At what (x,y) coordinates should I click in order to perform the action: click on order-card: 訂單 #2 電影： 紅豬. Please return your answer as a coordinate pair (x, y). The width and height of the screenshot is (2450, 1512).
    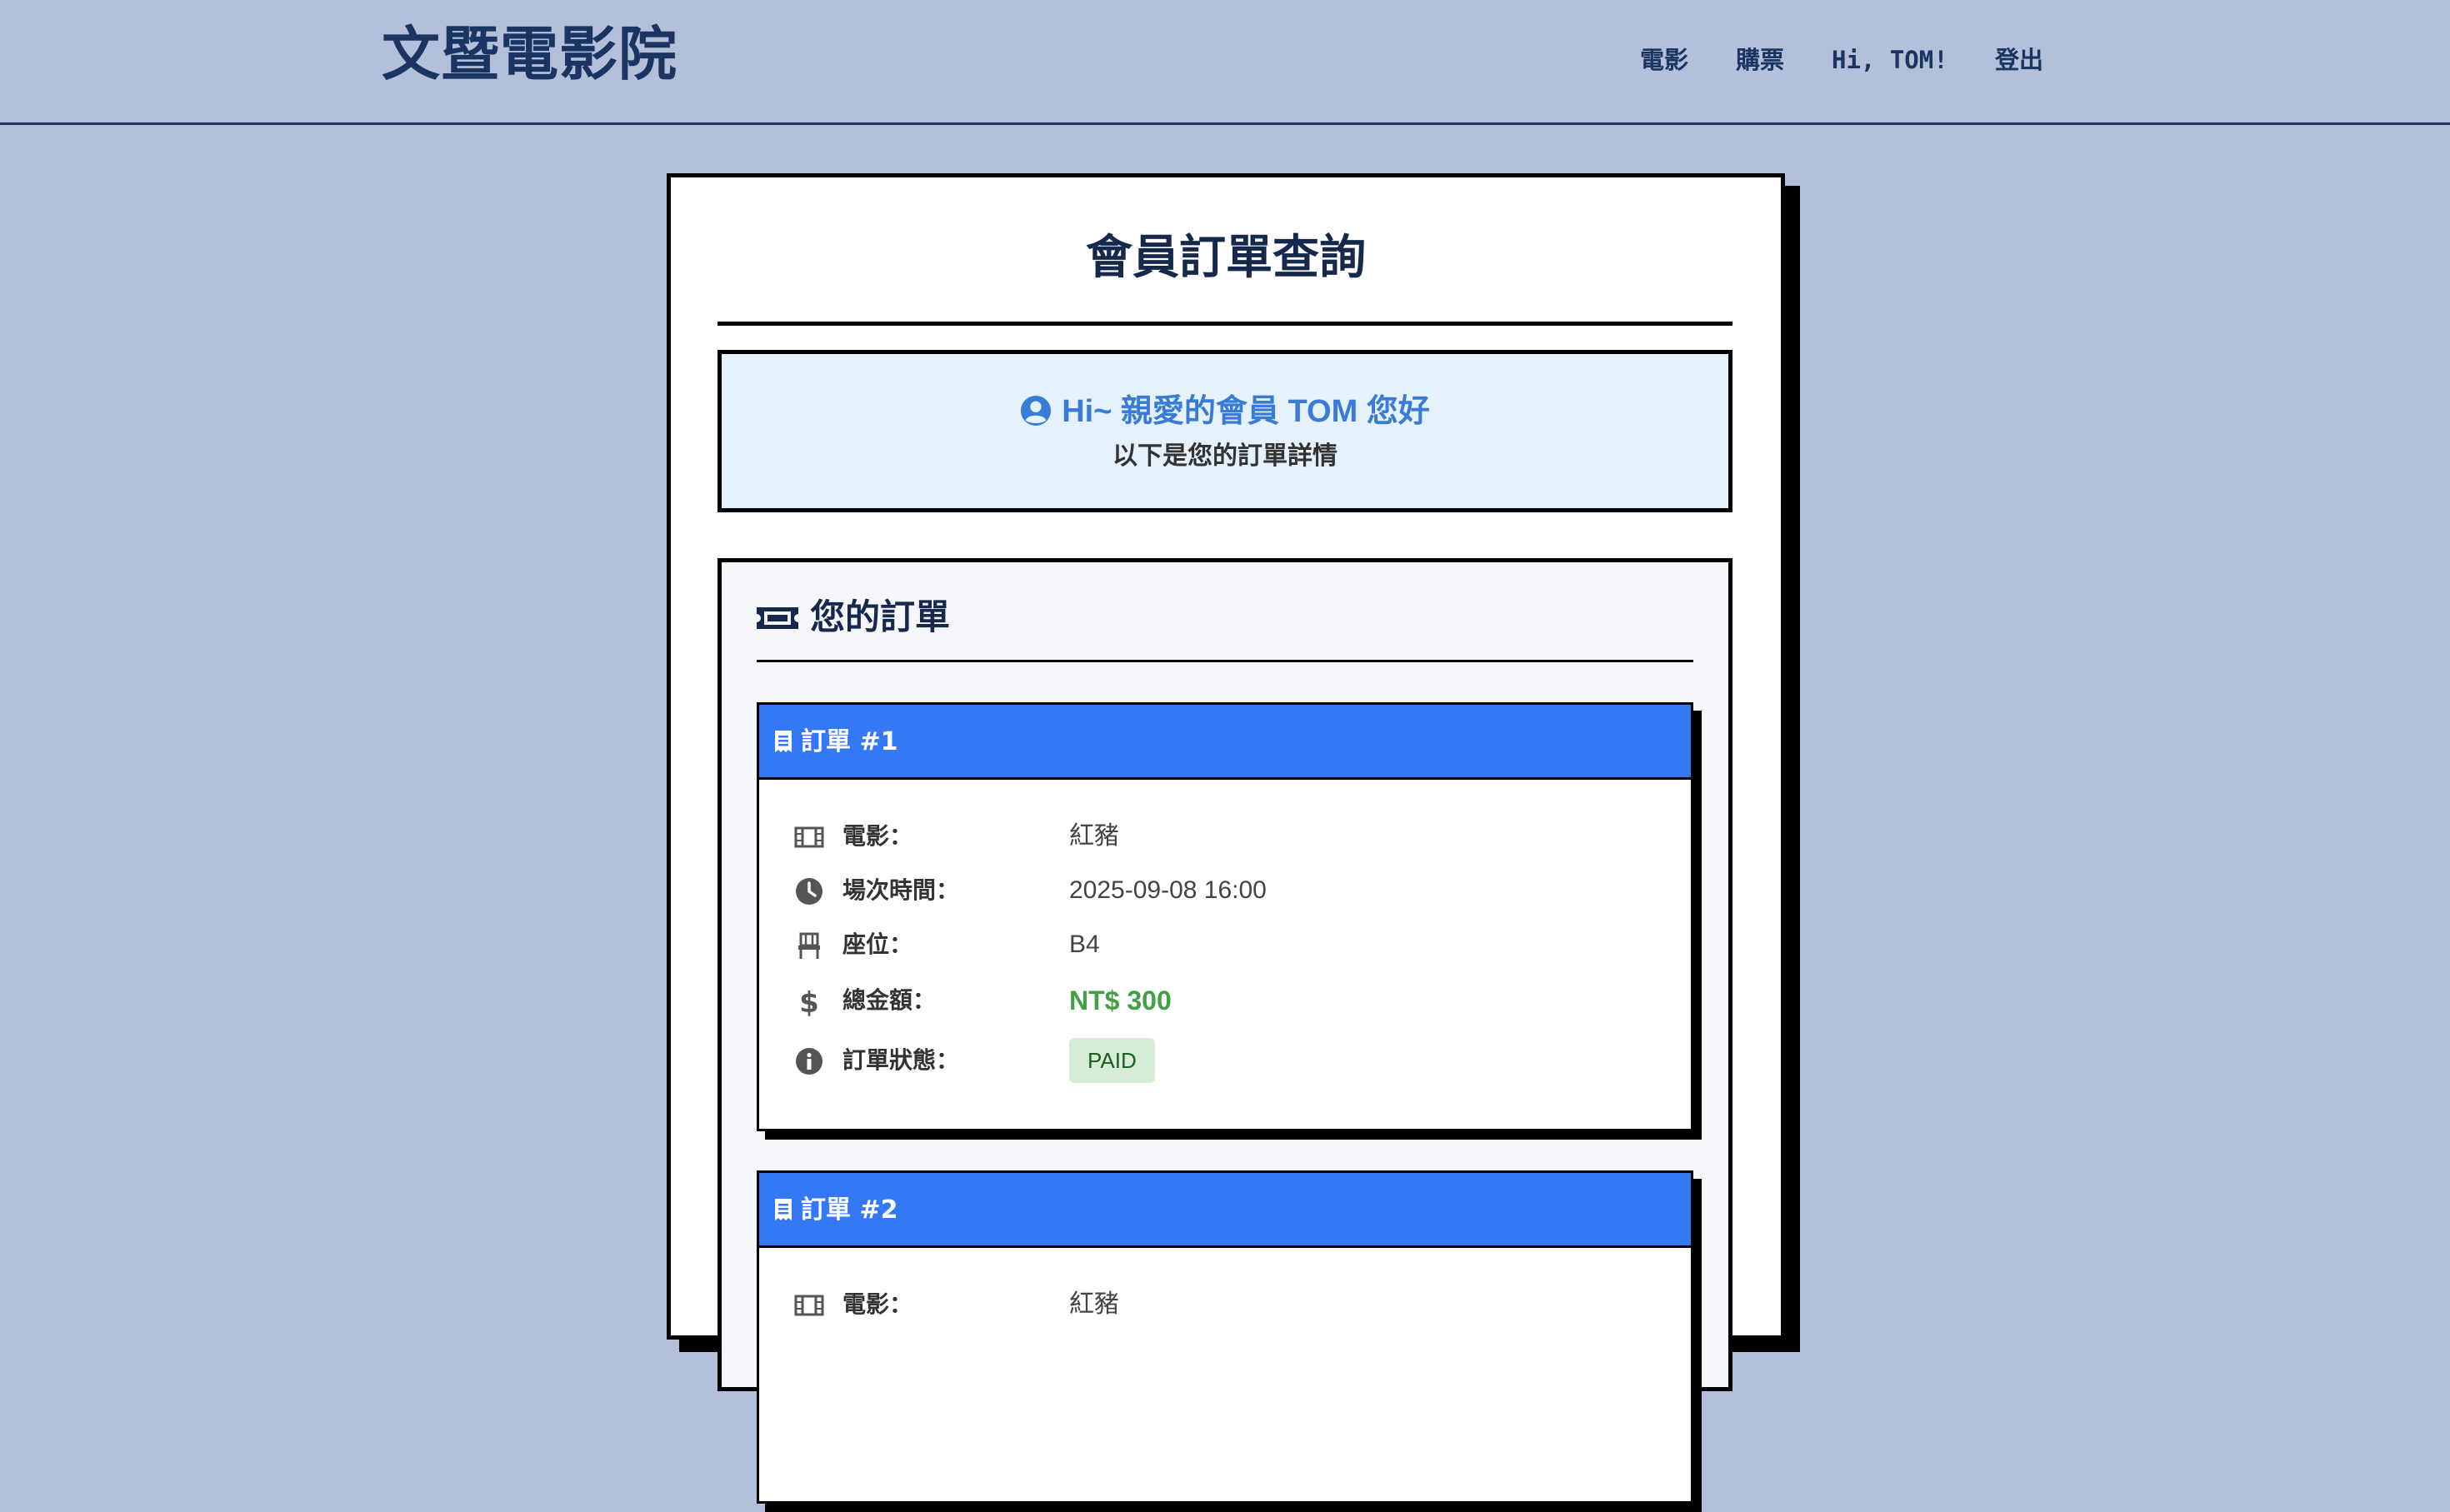
    Looking at the image, I should click on (1225, 1337).